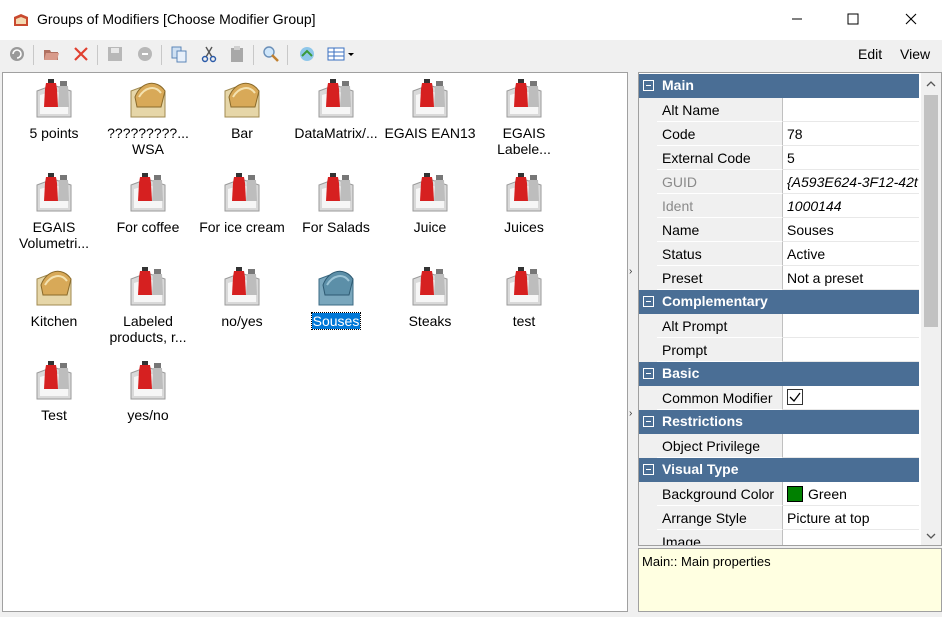 The image size is (942, 617). What do you see at coordinates (145, 55) in the screenshot?
I see `undo-button` at bounding box center [145, 55].